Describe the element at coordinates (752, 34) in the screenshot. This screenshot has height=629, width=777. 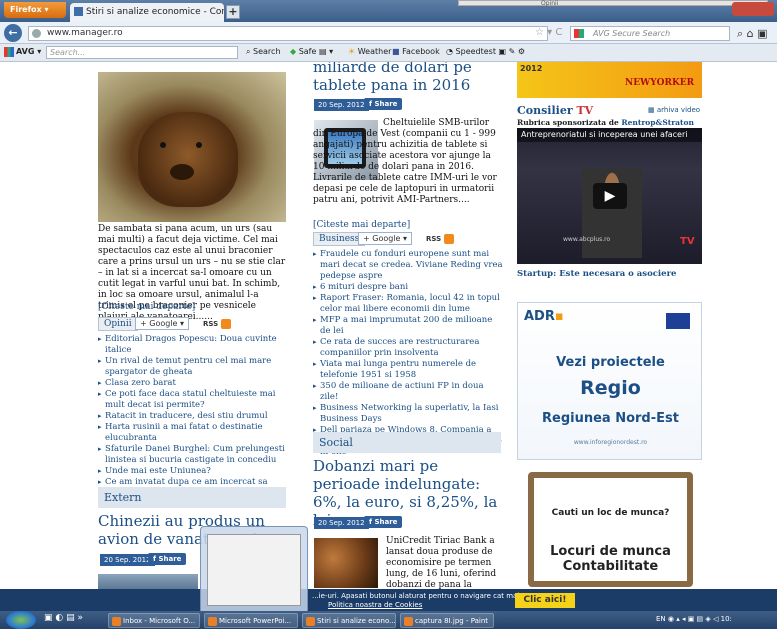
I see `home-icon: ⌕ ⌂ ▣` at that location.